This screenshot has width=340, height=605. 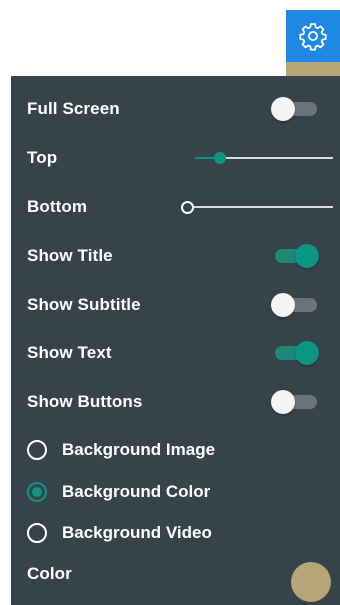 What do you see at coordinates (175, 158) in the screenshot?
I see `top-row: Top` at bounding box center [175, 158].